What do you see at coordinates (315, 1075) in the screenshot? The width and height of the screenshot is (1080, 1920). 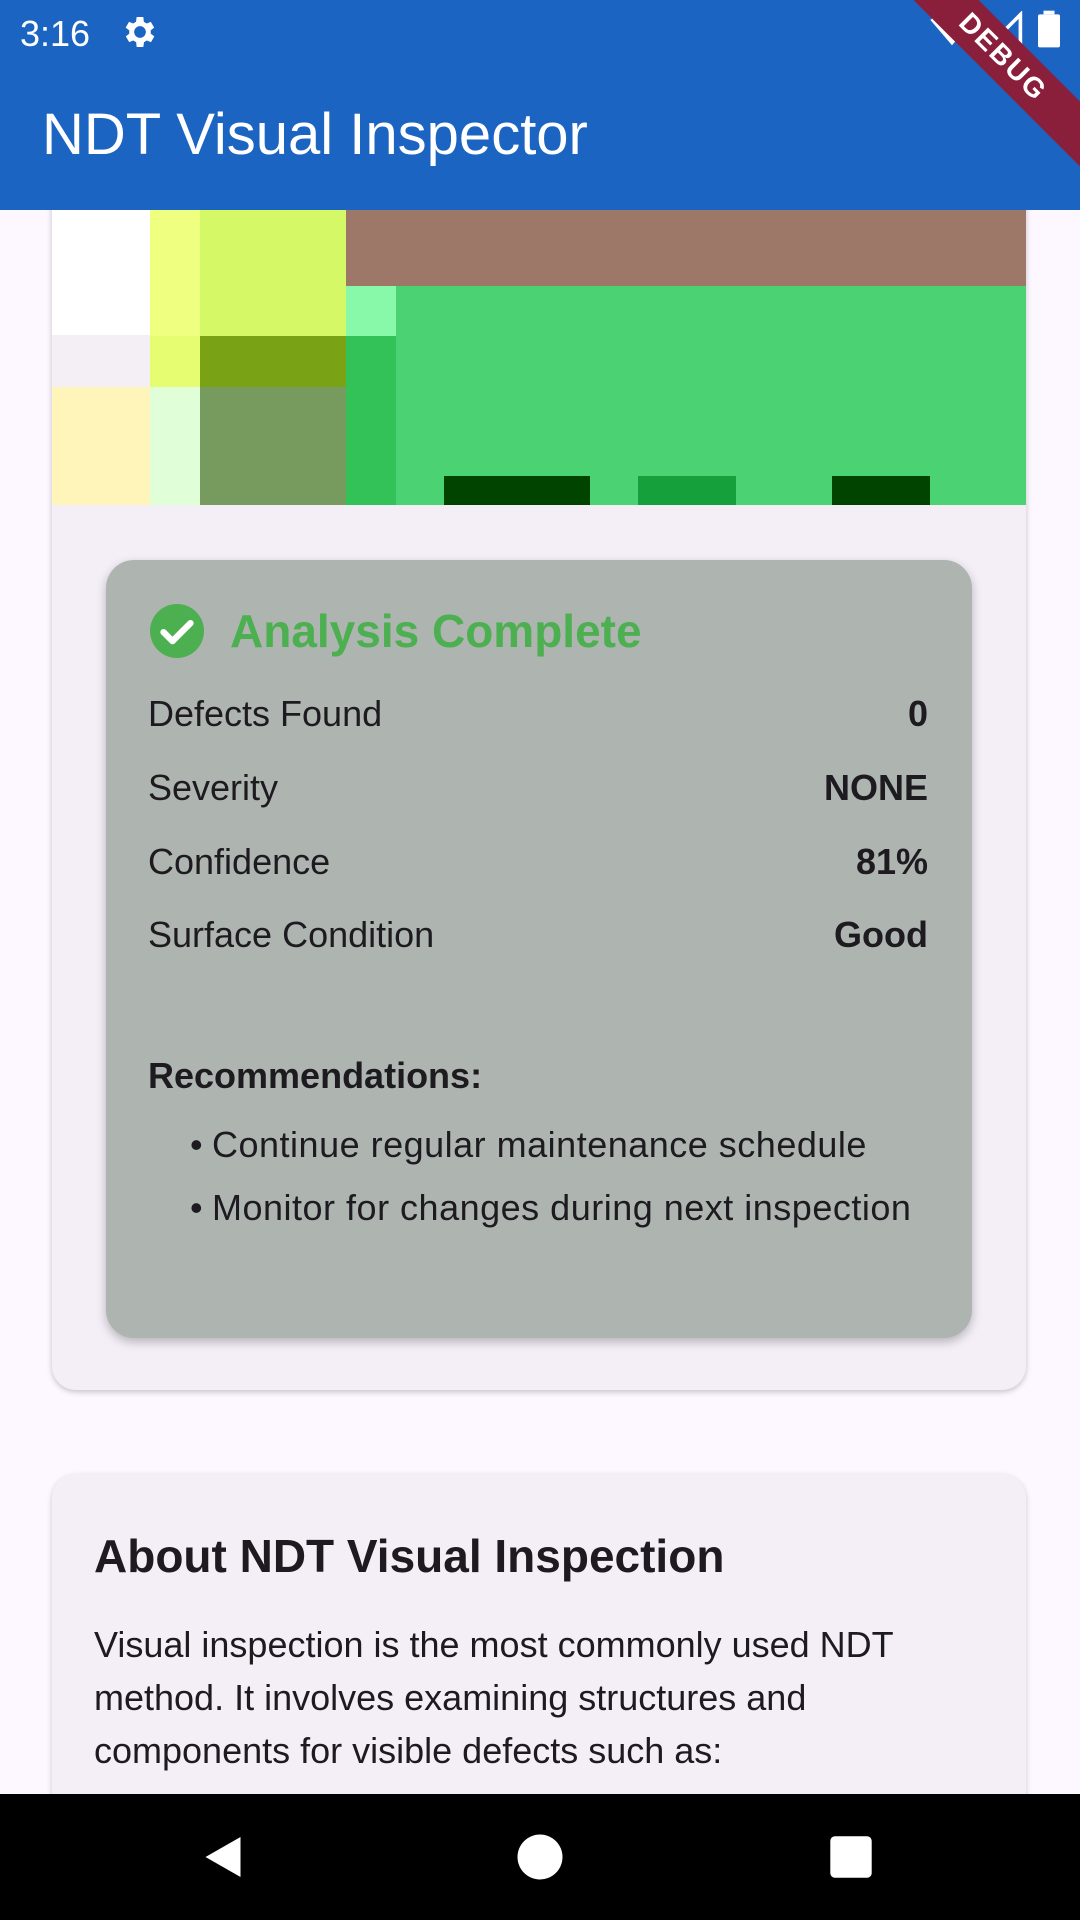 I see `recommendations-title: Recommendations:` at bounding box center [315, 1075].